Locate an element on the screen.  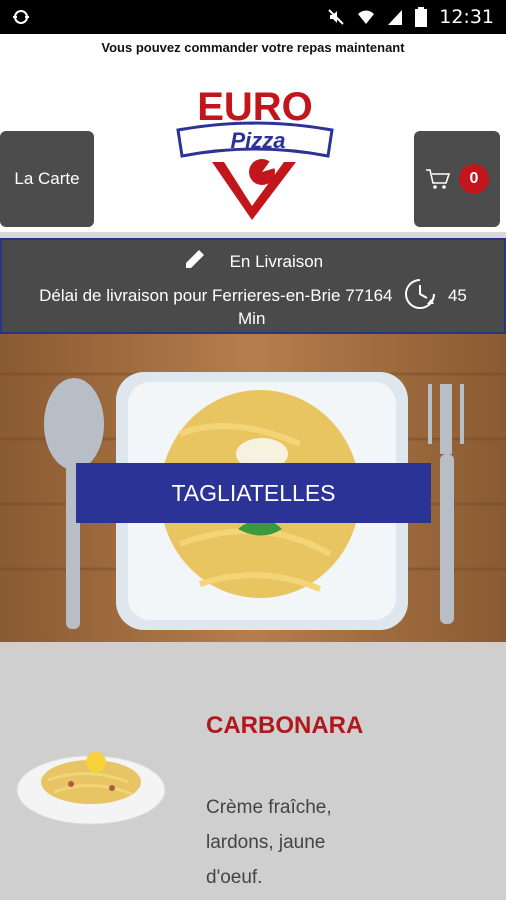
sync-icon is located at coordinates (21, 17).